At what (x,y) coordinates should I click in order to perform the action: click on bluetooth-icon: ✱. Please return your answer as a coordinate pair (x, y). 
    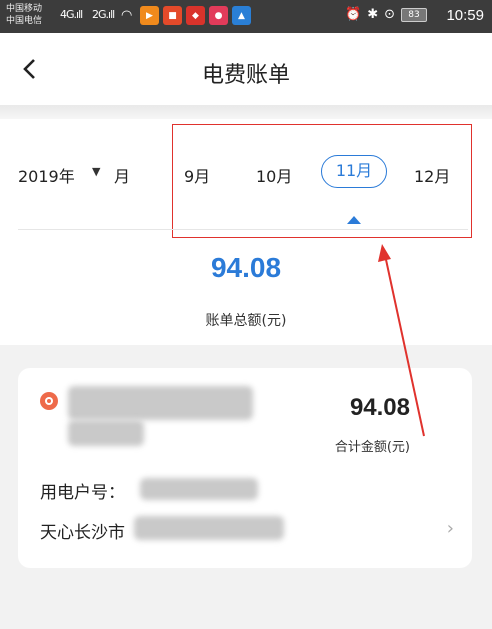
    Looking at the image, I should click on (373, 14).